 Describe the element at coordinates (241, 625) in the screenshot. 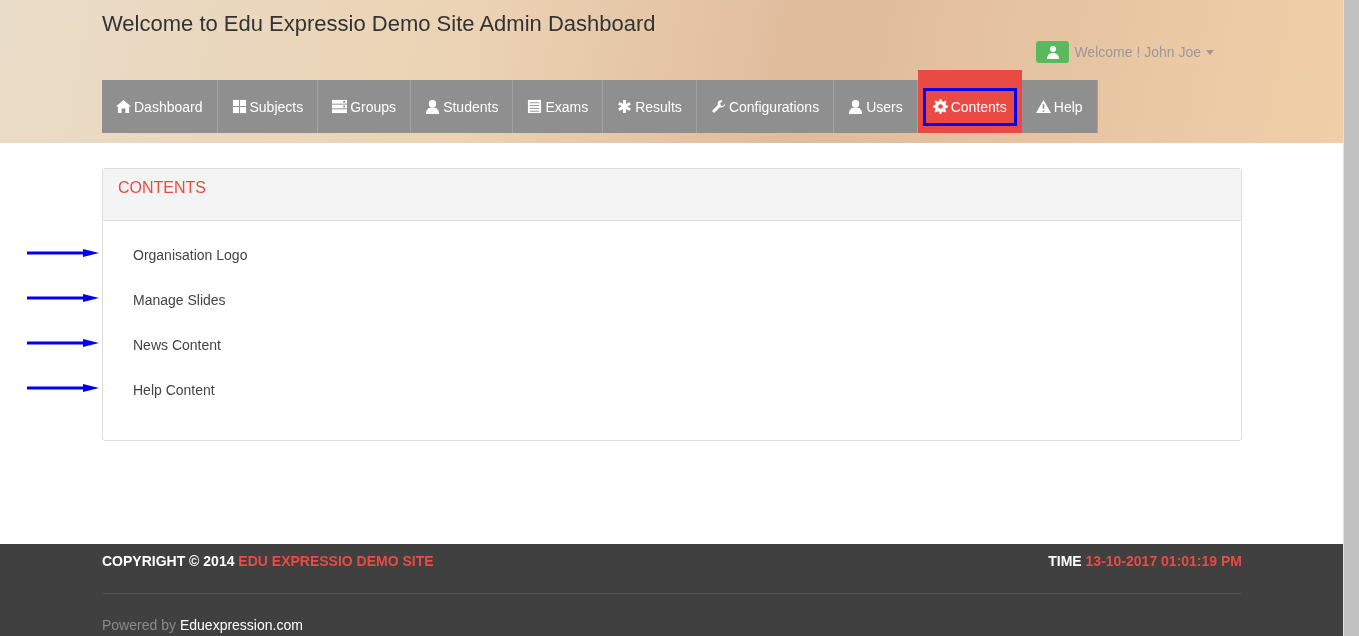

I see `powered-by-link: Eduexpression.com` at that location.